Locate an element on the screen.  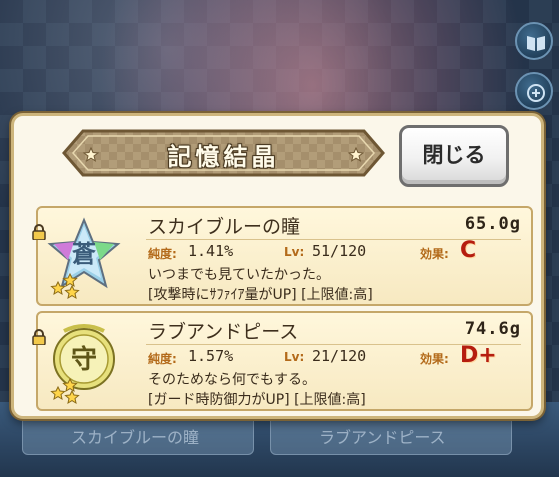
menu-icon is located at coordinates (536, 93).